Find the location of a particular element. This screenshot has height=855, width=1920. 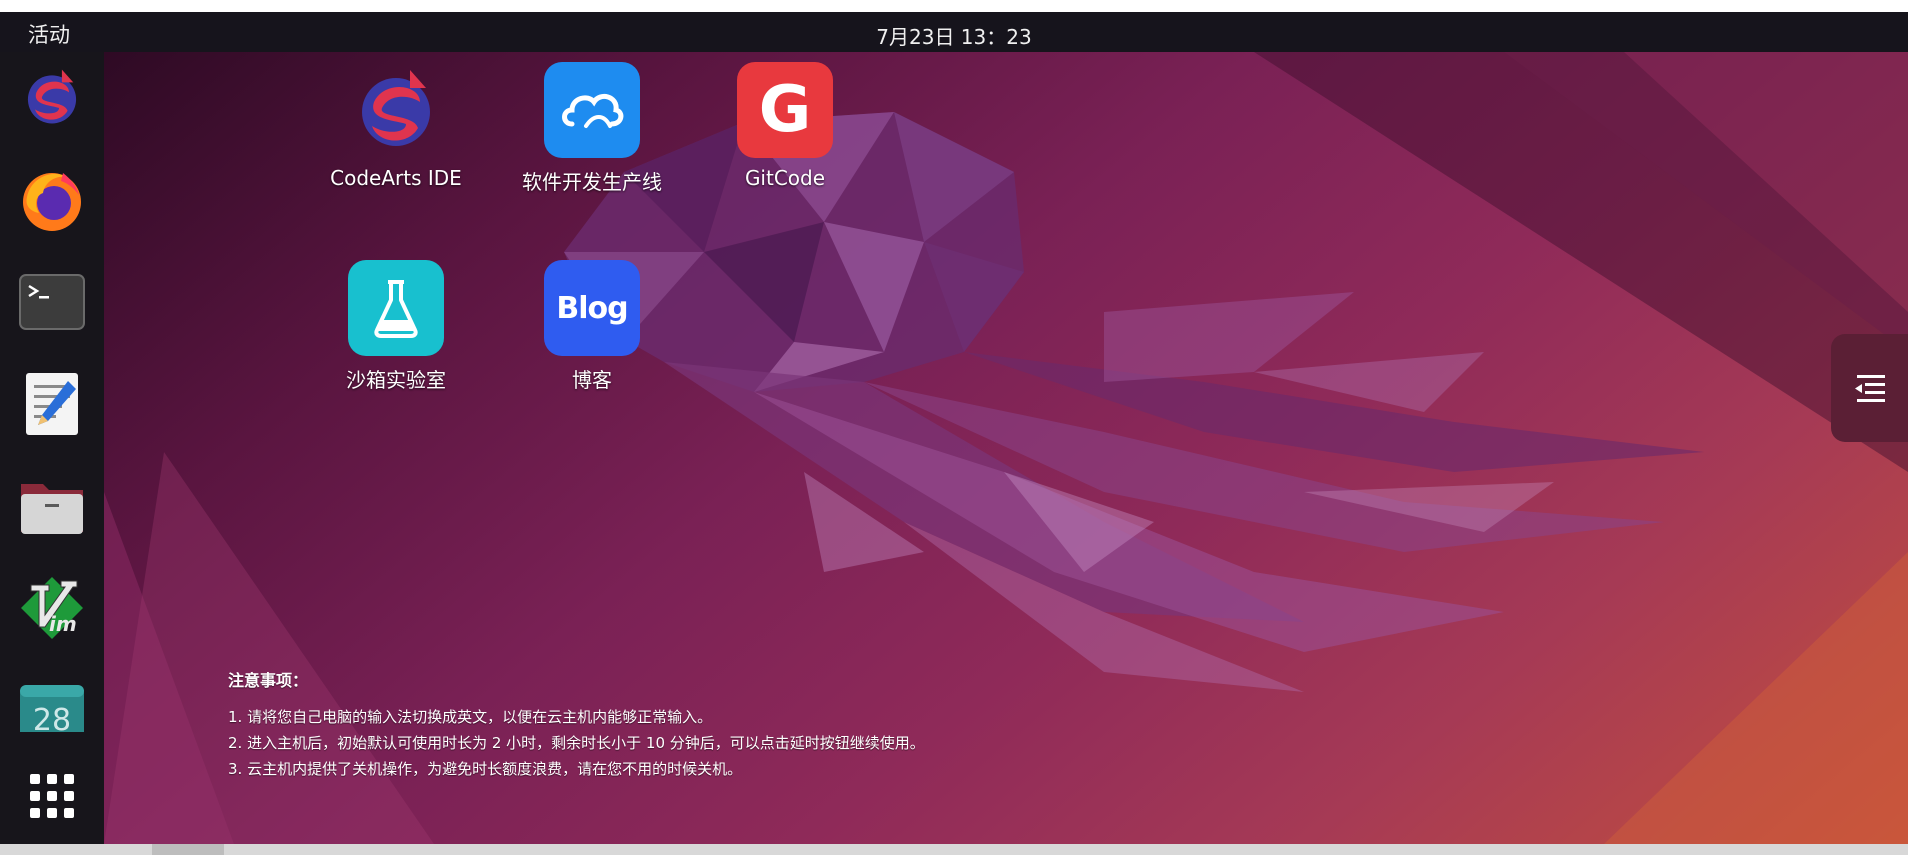

side-panel-toggle-button is located at coordinates (1869, 388).